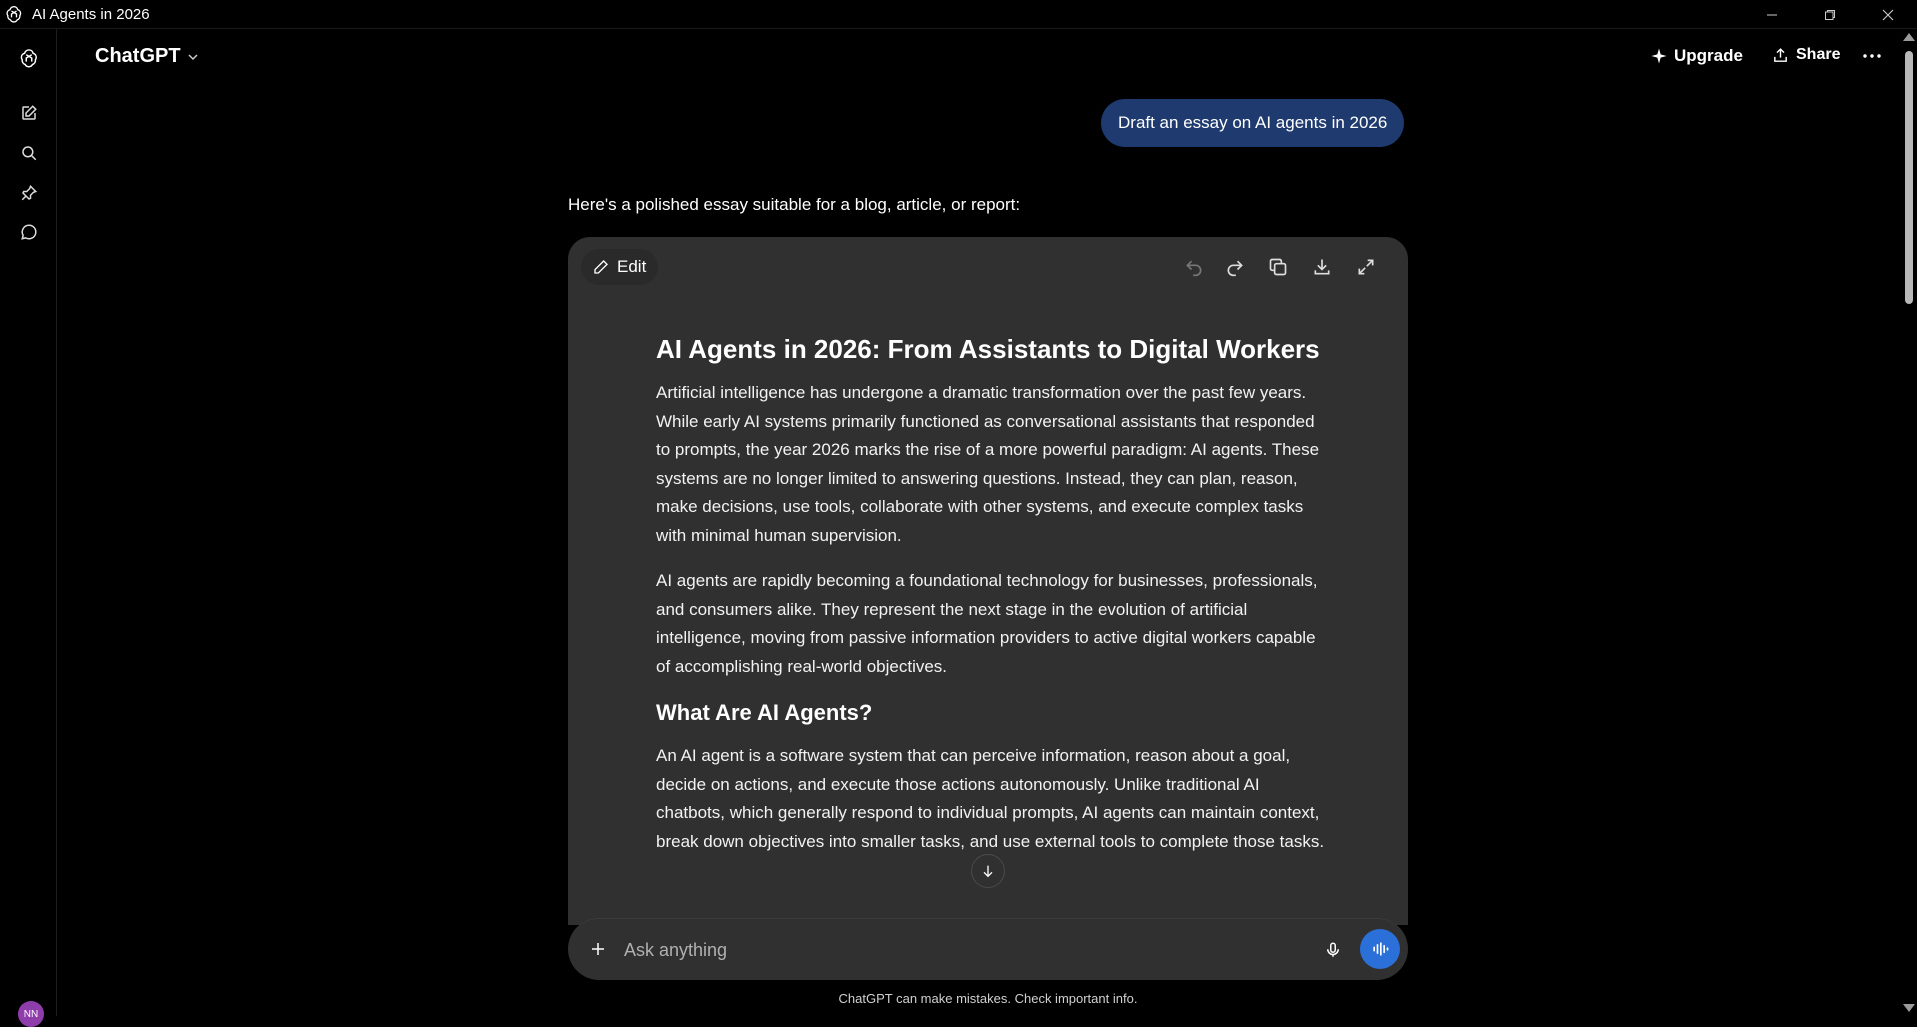  Describe the element at coordinates (91, 14) in the screenshot. I see `window-title: AI Agents in 2026` at that location.